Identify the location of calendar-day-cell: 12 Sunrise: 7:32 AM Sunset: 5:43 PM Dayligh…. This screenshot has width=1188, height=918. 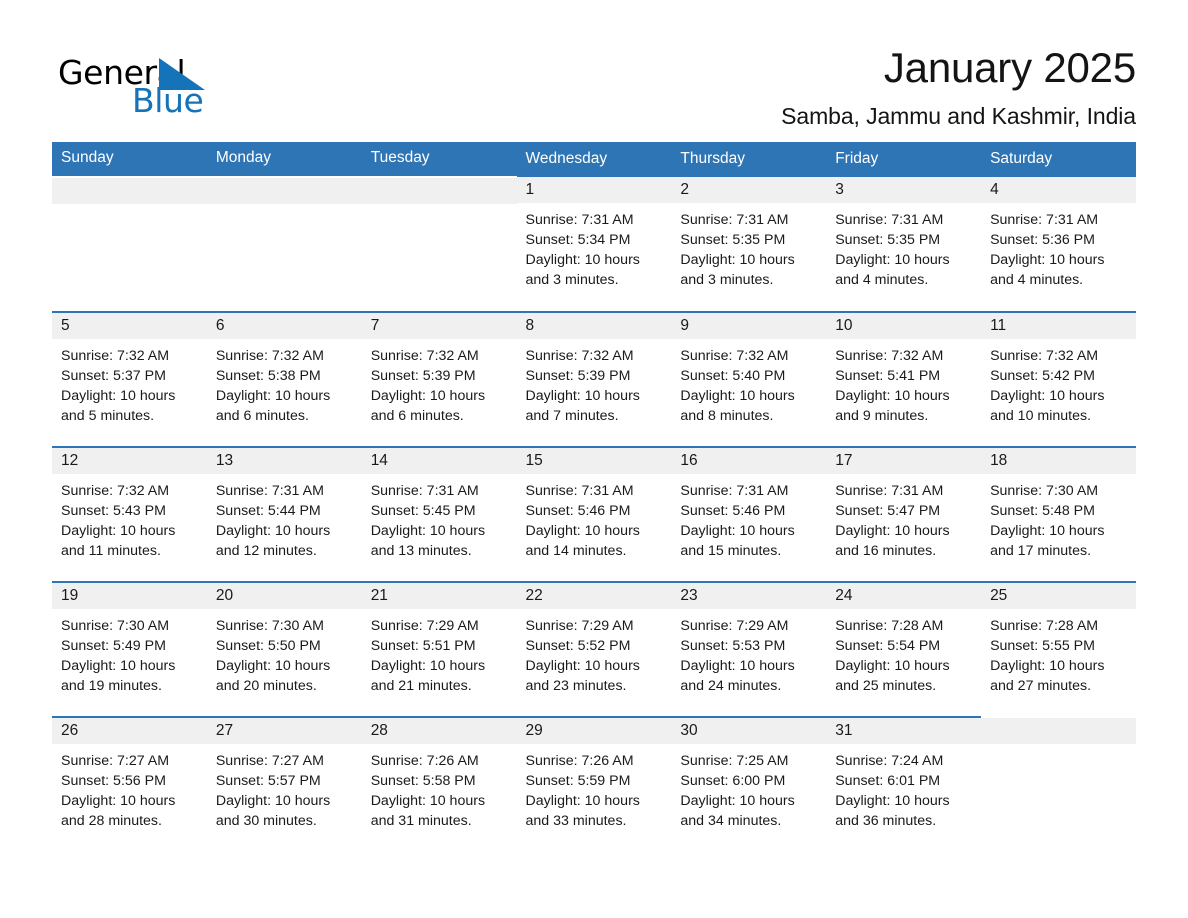
(129, 513).